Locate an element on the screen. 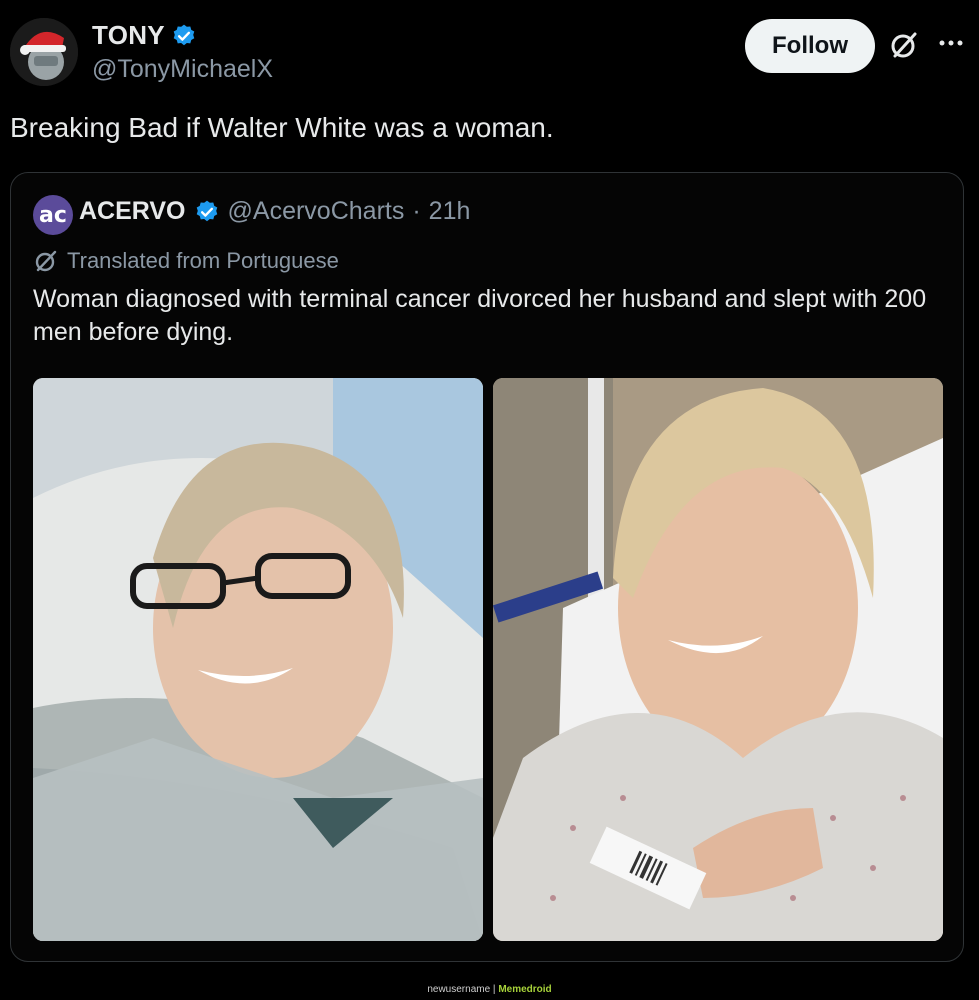 This screenshot has height=1000, width=979. watermark-brand: Memedroid is located at coordinates (525, 989).